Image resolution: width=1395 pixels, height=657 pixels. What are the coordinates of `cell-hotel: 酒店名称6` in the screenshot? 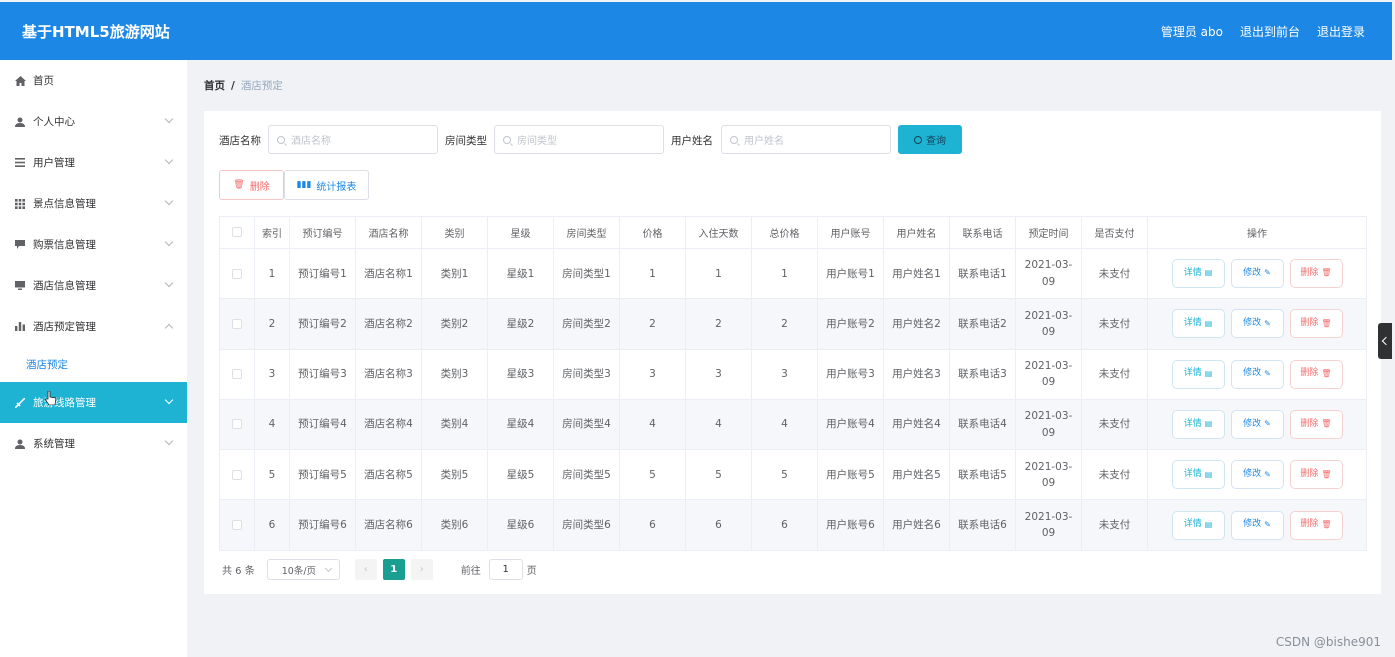 It's located at (388, 525).